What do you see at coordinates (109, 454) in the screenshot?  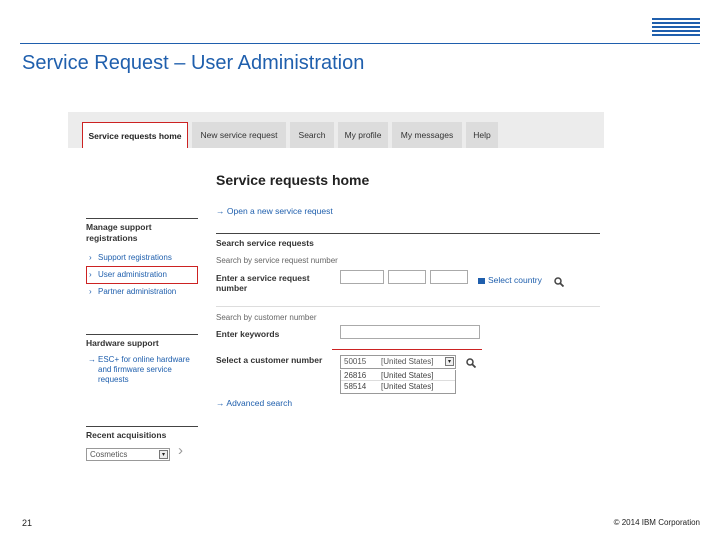 I see `recent-acquisitions-value: Cosmetics` at bounding box center [109, 454].